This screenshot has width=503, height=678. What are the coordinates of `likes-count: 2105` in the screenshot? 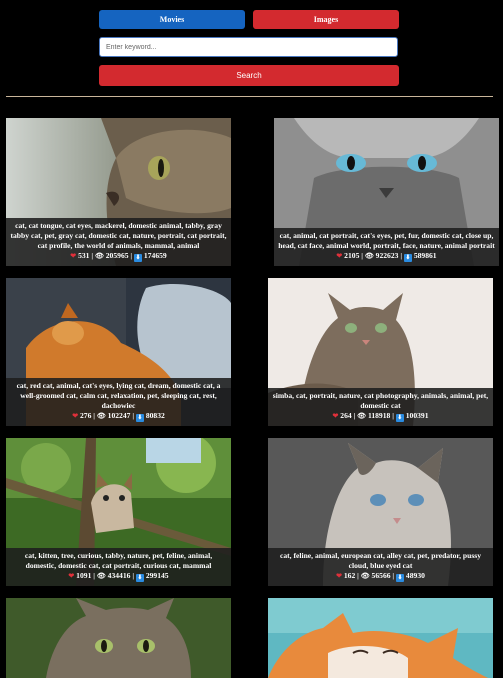 It's located at (352, 255).